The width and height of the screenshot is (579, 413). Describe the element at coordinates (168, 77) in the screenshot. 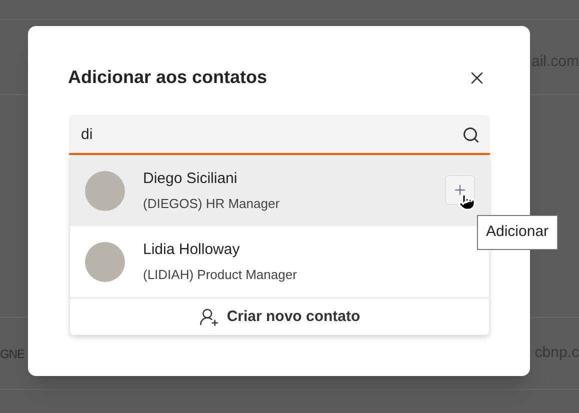

I see `dialog-title: Adicionar aos contatos` at that location.